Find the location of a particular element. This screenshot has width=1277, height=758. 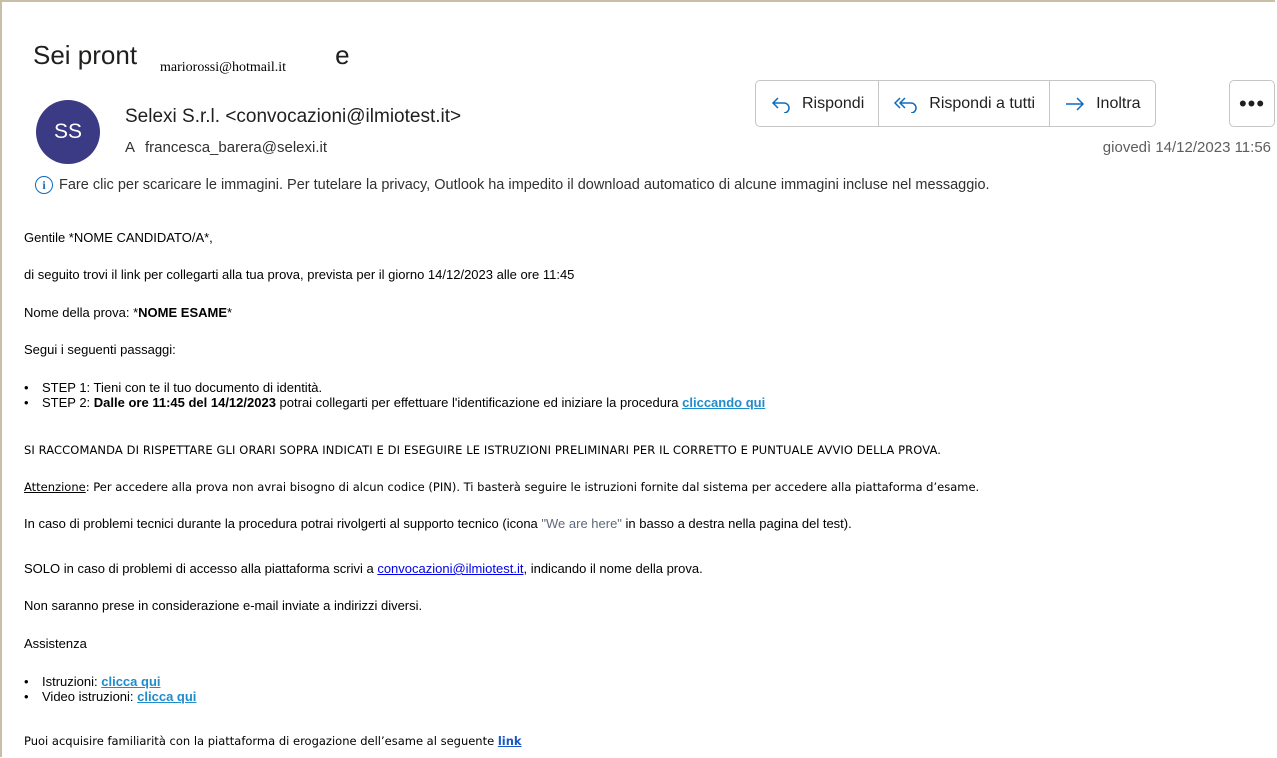

recipient-line: Afrancesca_barera@selexi.it is located at coordinates (226, 147).